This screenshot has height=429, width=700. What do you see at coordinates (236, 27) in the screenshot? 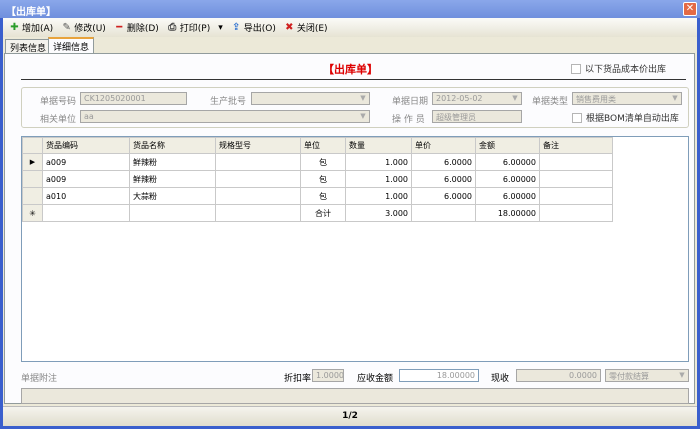
I see `export-icon: ⇪` at bounding box center [236, 27].